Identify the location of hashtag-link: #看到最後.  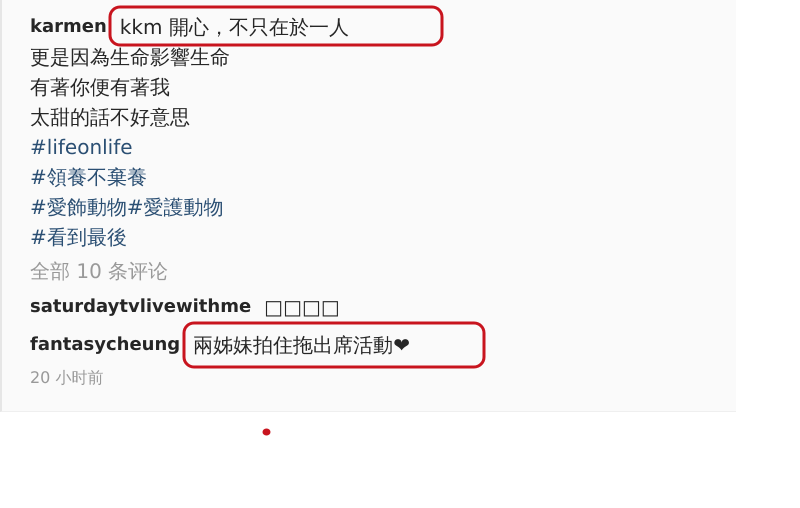
(78, 237).